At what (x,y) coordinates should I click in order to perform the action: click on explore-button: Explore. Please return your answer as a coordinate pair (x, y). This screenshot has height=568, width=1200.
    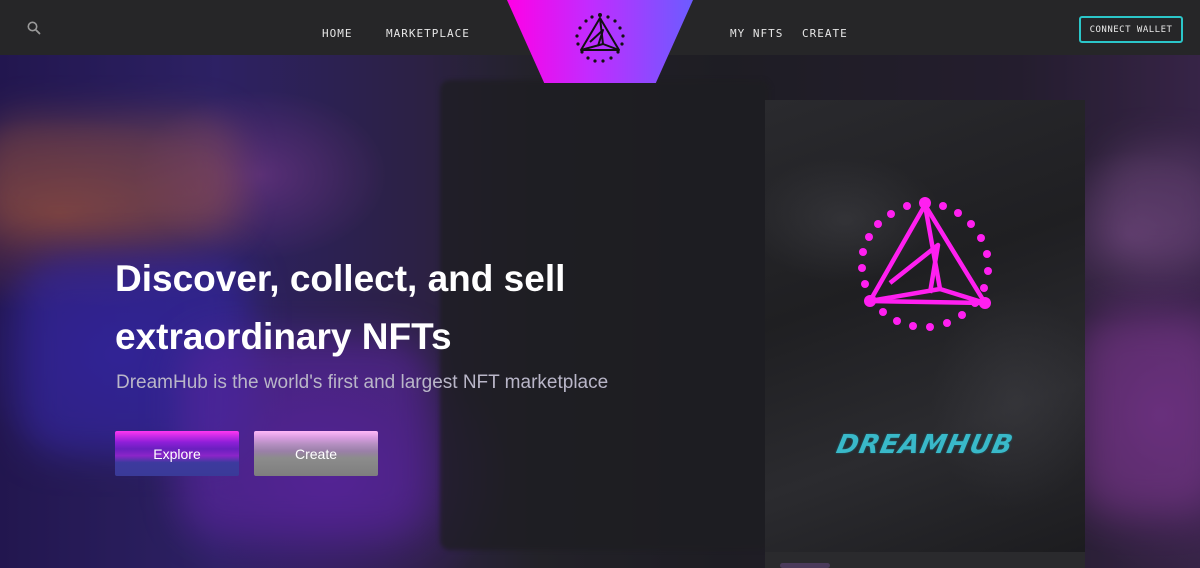
    Looking at the image, I should click on (177, 453).